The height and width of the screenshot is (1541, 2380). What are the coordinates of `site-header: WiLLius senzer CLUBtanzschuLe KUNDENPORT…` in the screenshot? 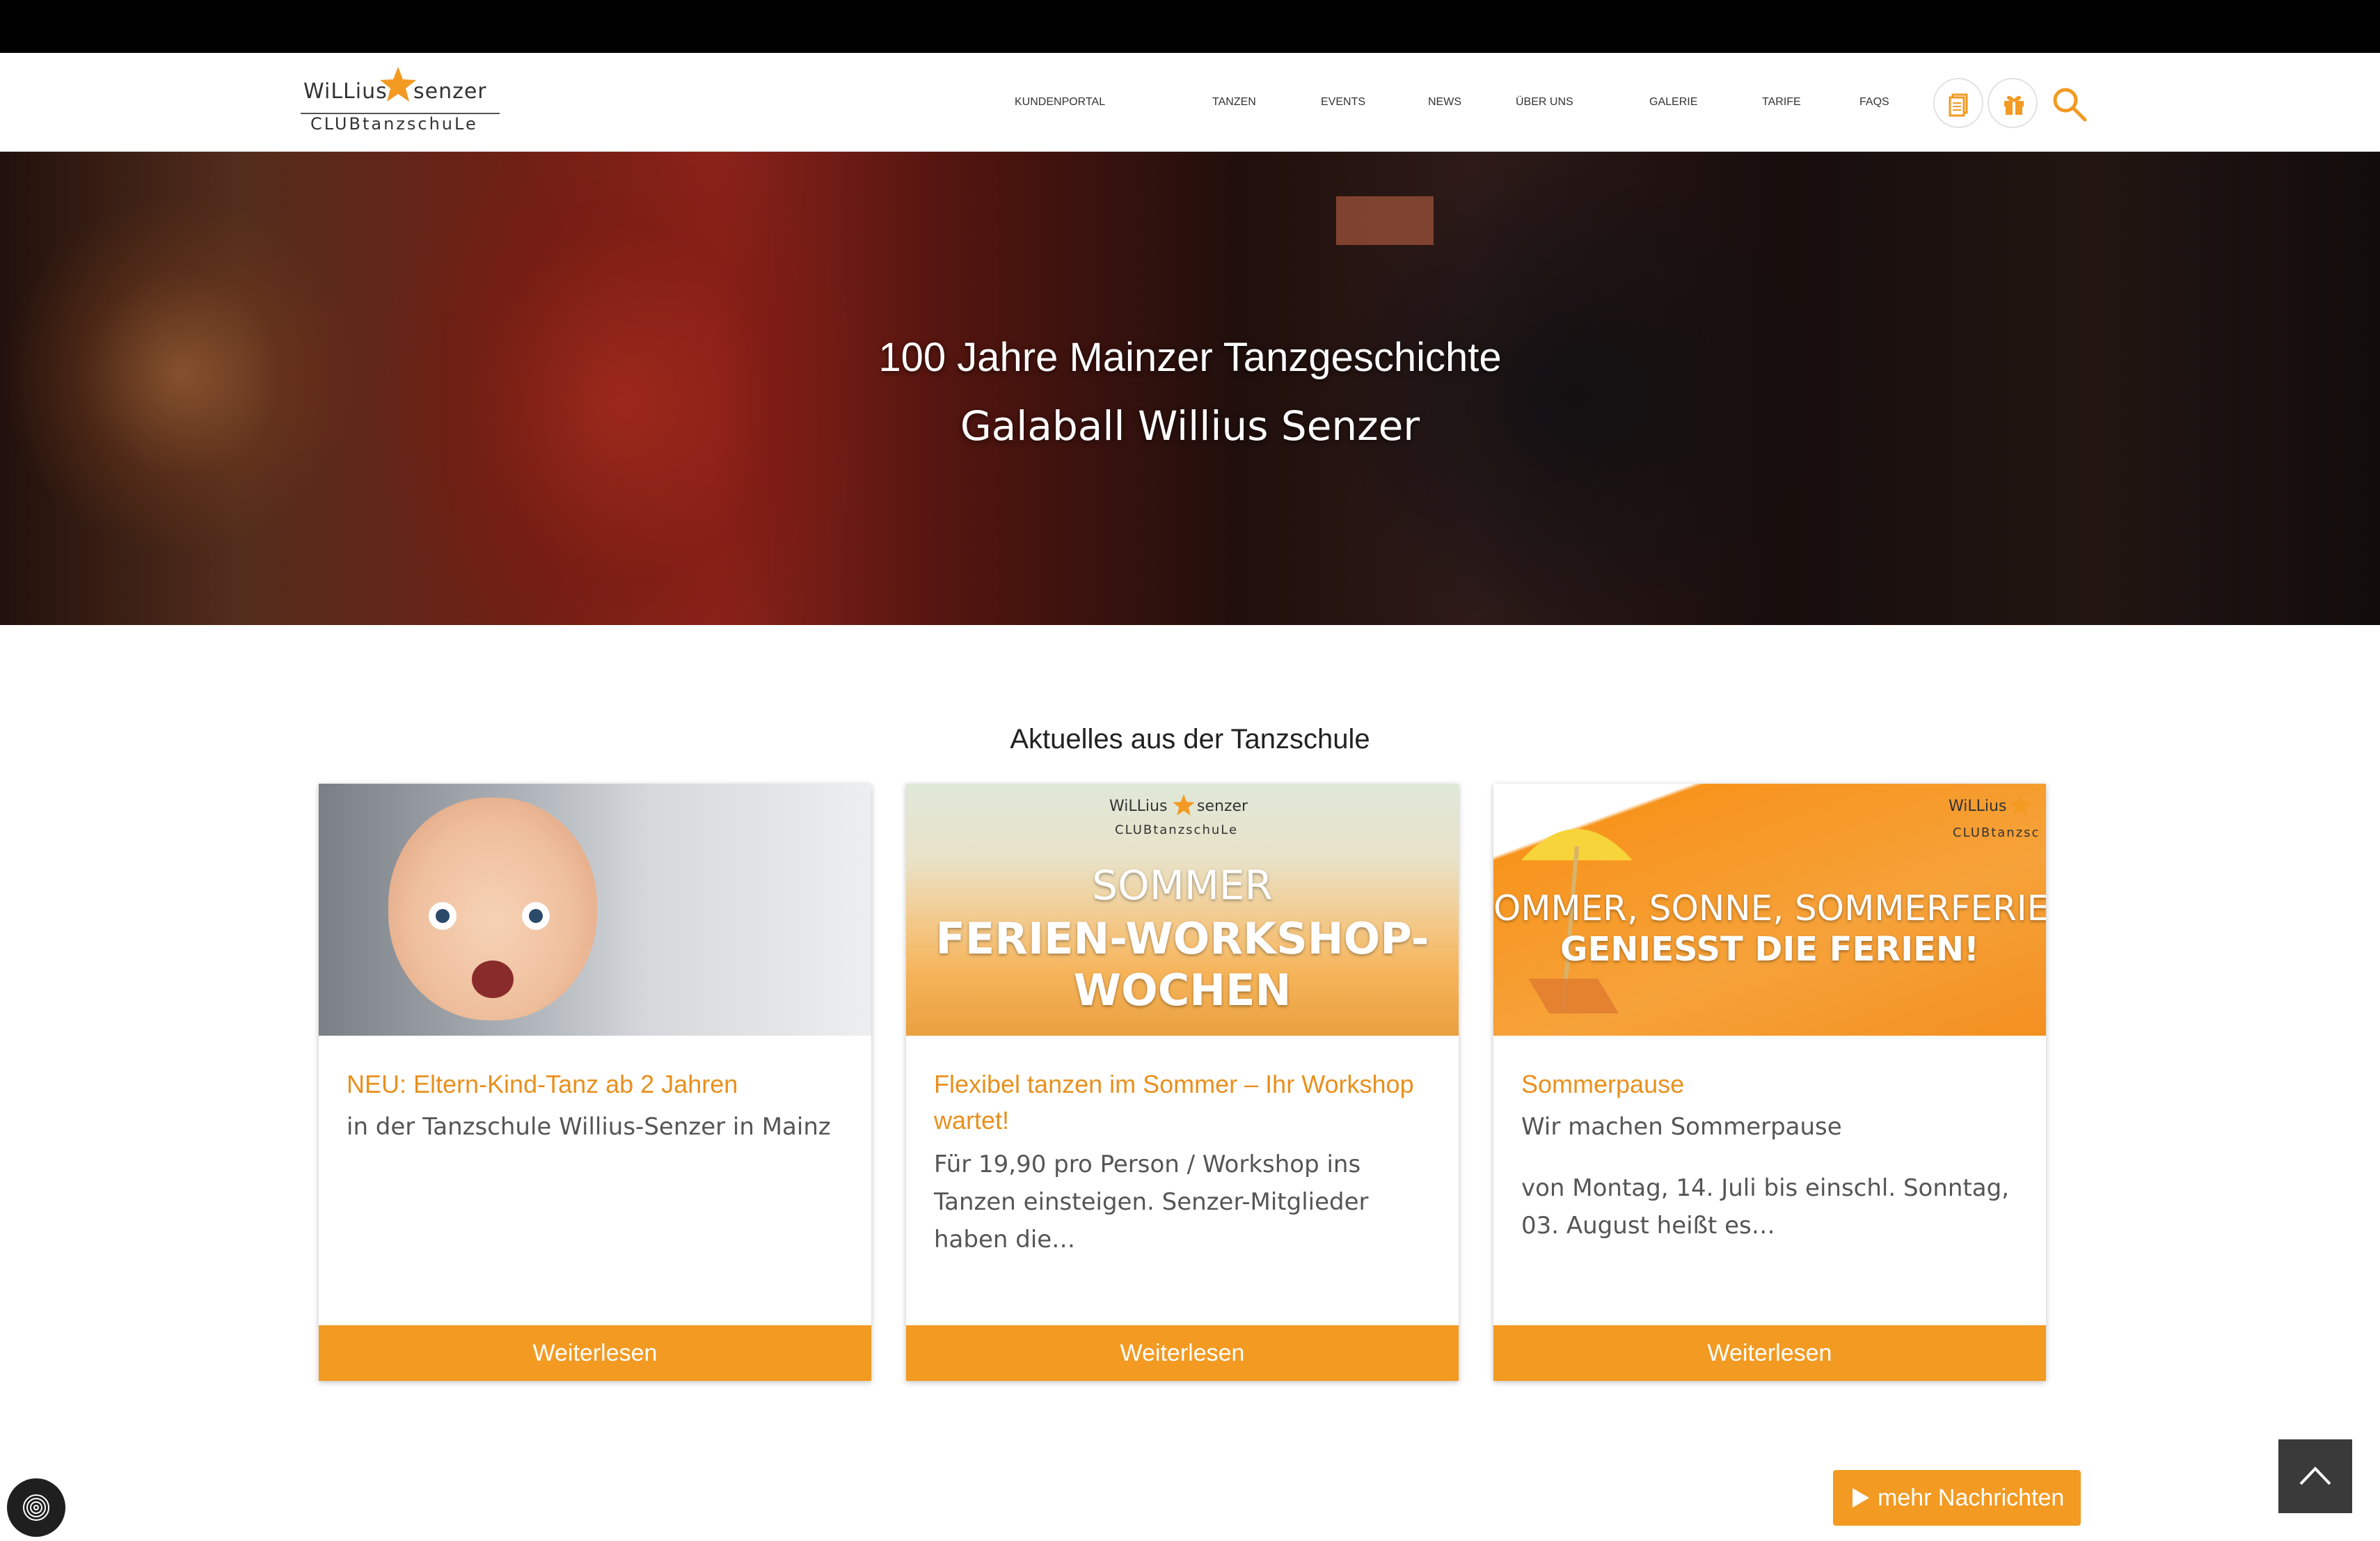 It's located at (1190, 102).